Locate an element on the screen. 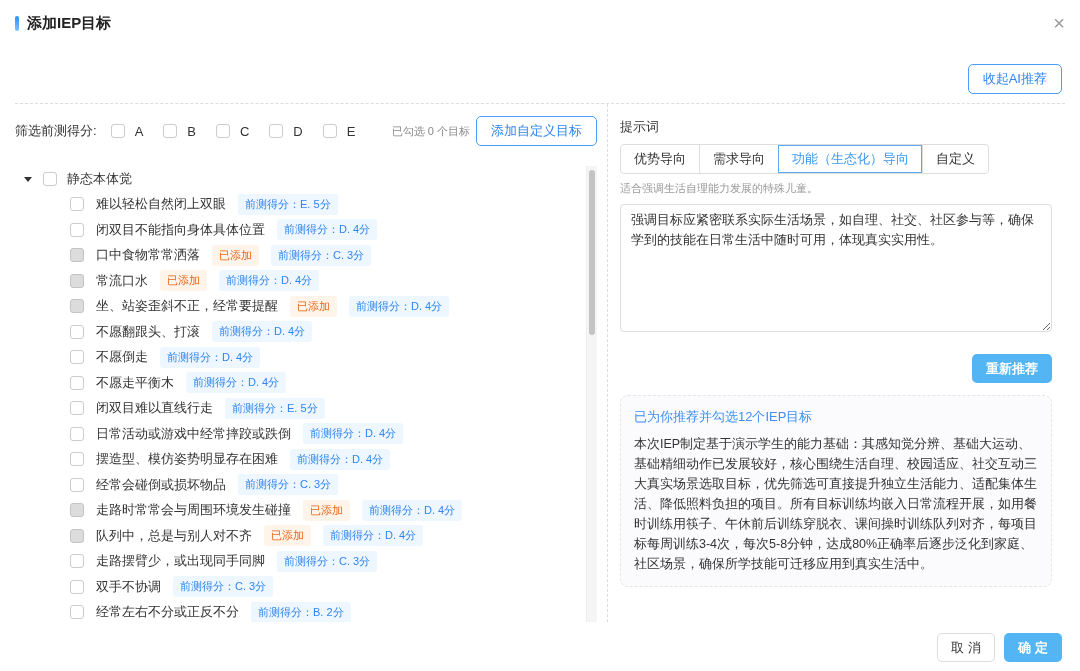  scrollbar is located at coordinates (591, 394).